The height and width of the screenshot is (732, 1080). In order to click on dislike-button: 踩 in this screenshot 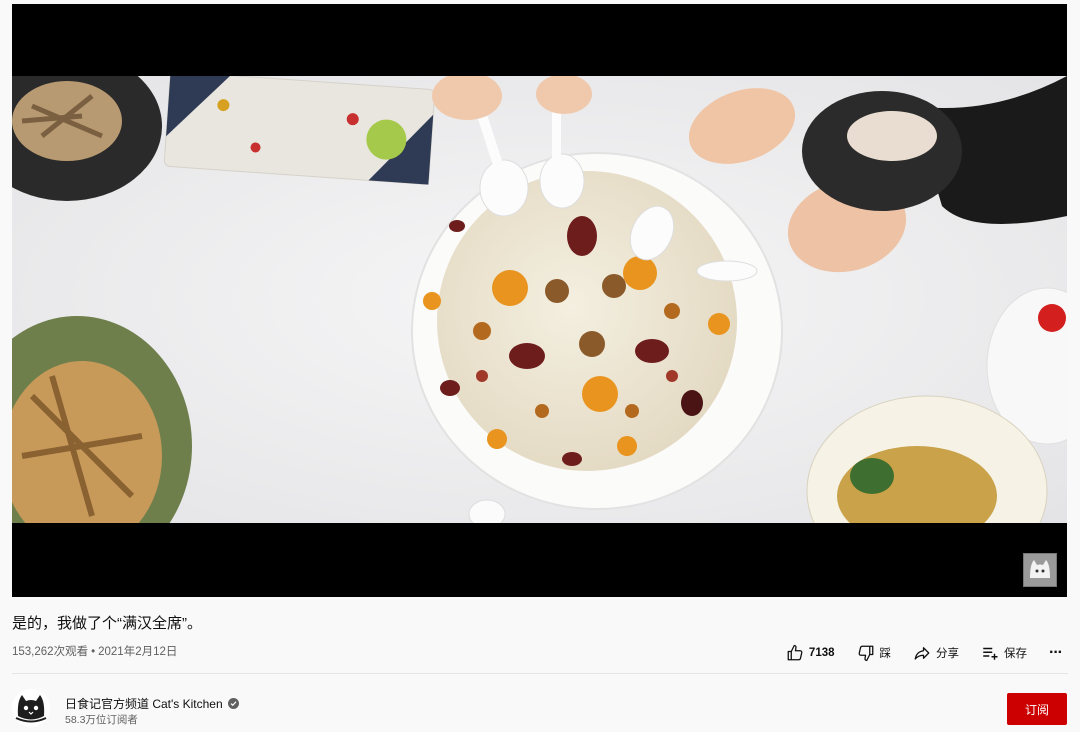, I will do `click(874, 653)`.